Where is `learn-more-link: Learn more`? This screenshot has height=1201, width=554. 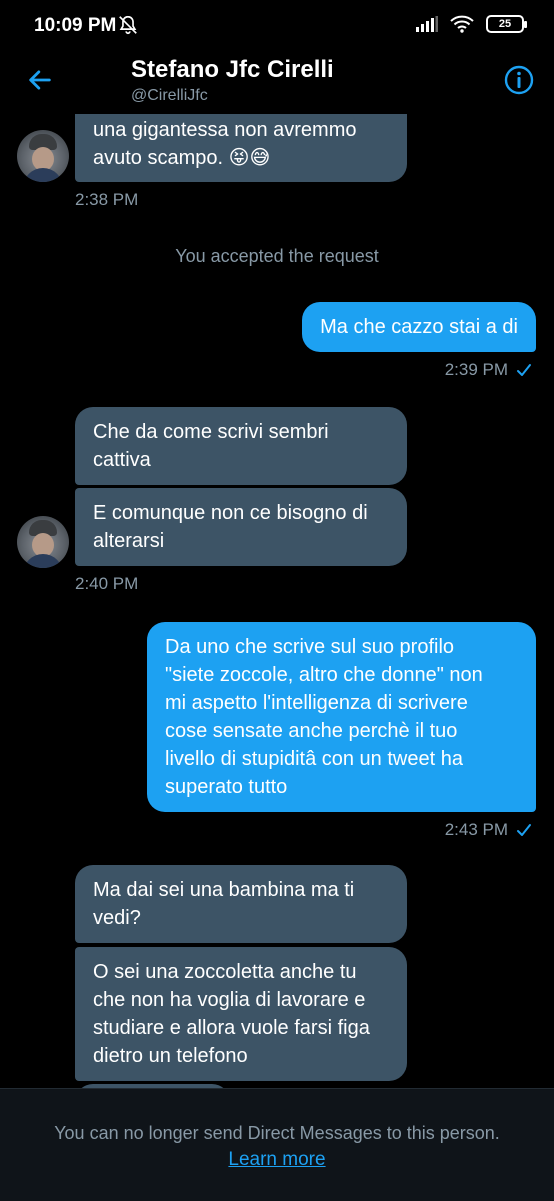 learn-more-link: Learn more is located at coordinates (277, 1160).